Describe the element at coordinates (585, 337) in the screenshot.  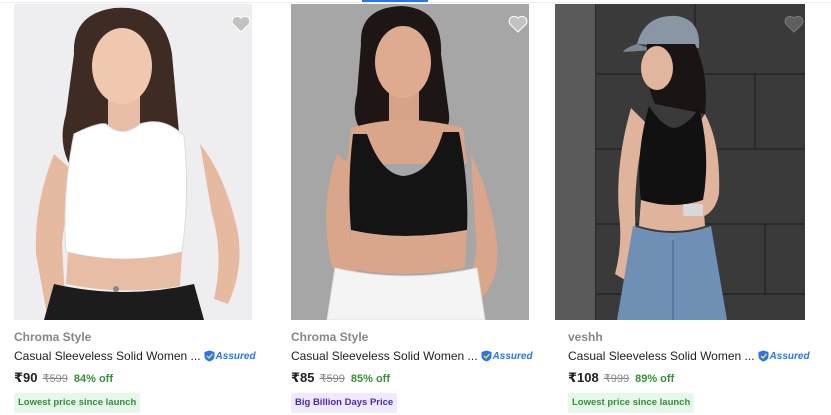
I see `brand-name: veshh` at that location.